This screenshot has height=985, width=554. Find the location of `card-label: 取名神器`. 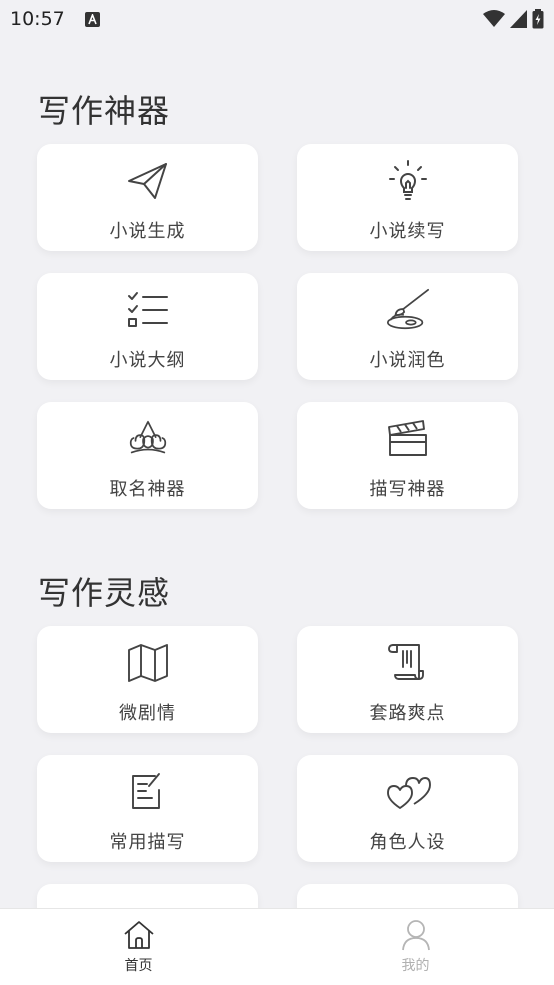

card-label: 取名神器 is located at coordinates (147, 489).